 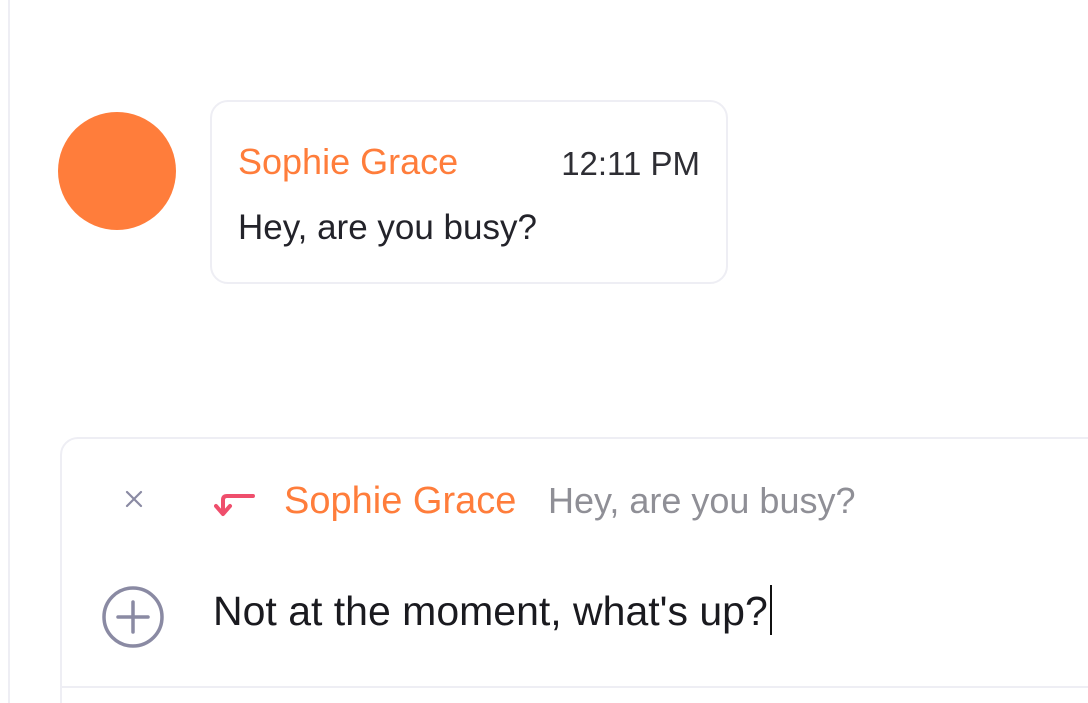 I want to click on reply-arrow-icon, so click(x=234, y=505).